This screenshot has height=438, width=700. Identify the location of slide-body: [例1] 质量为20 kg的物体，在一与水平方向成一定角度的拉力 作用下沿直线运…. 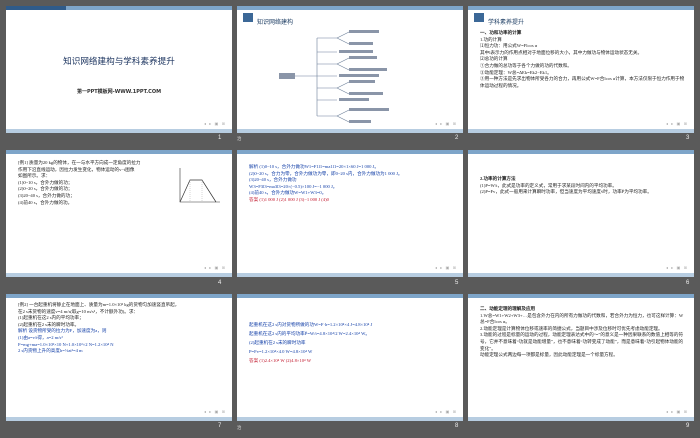
(95, 183).